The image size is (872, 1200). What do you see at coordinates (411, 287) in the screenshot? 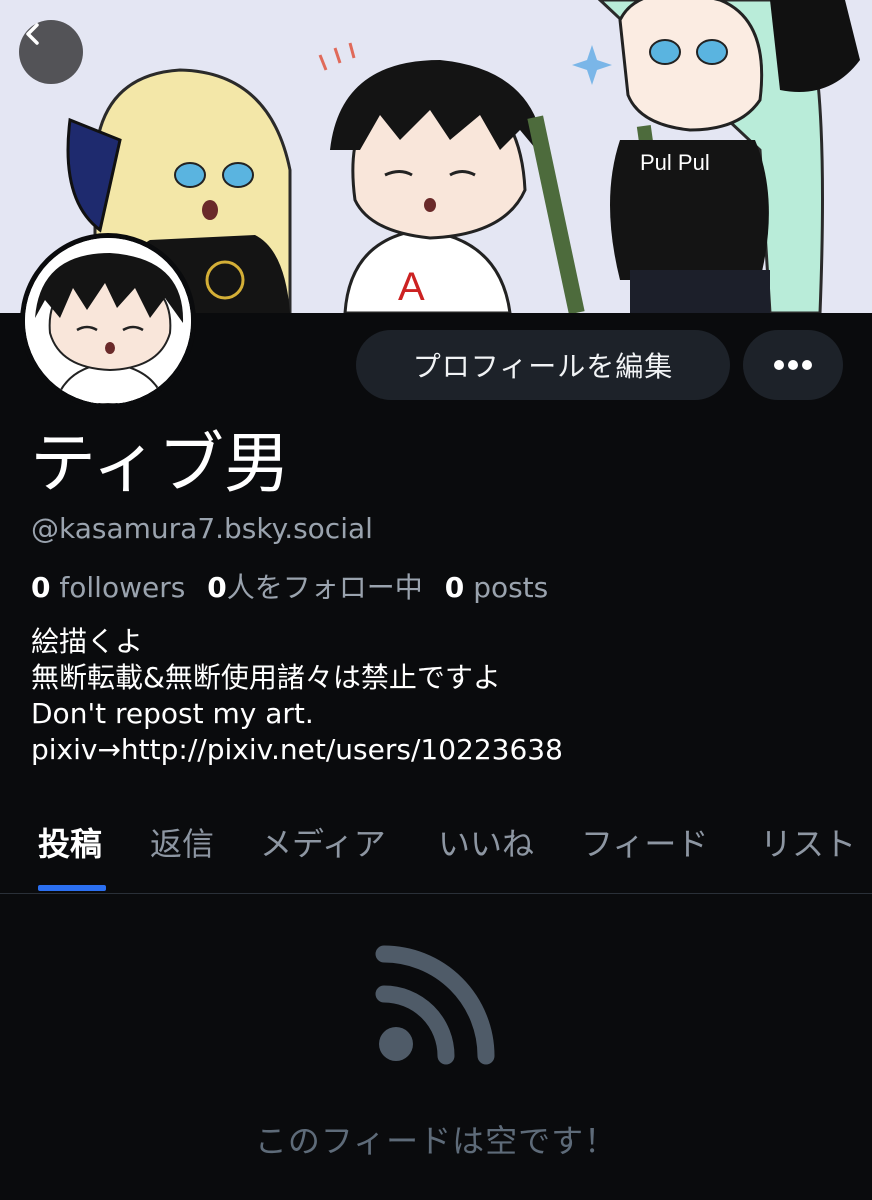
I see `svg-text: A` at bounding box center [411, 287].